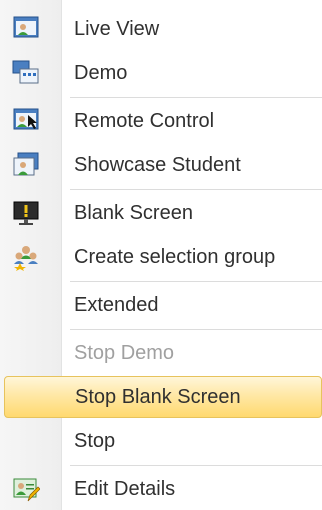 The width and height of the screenshot is (322, 510). Describe the element at coordinates (163, 441) in the screenshot. I see `menu-item-stop: Stop` at that location.